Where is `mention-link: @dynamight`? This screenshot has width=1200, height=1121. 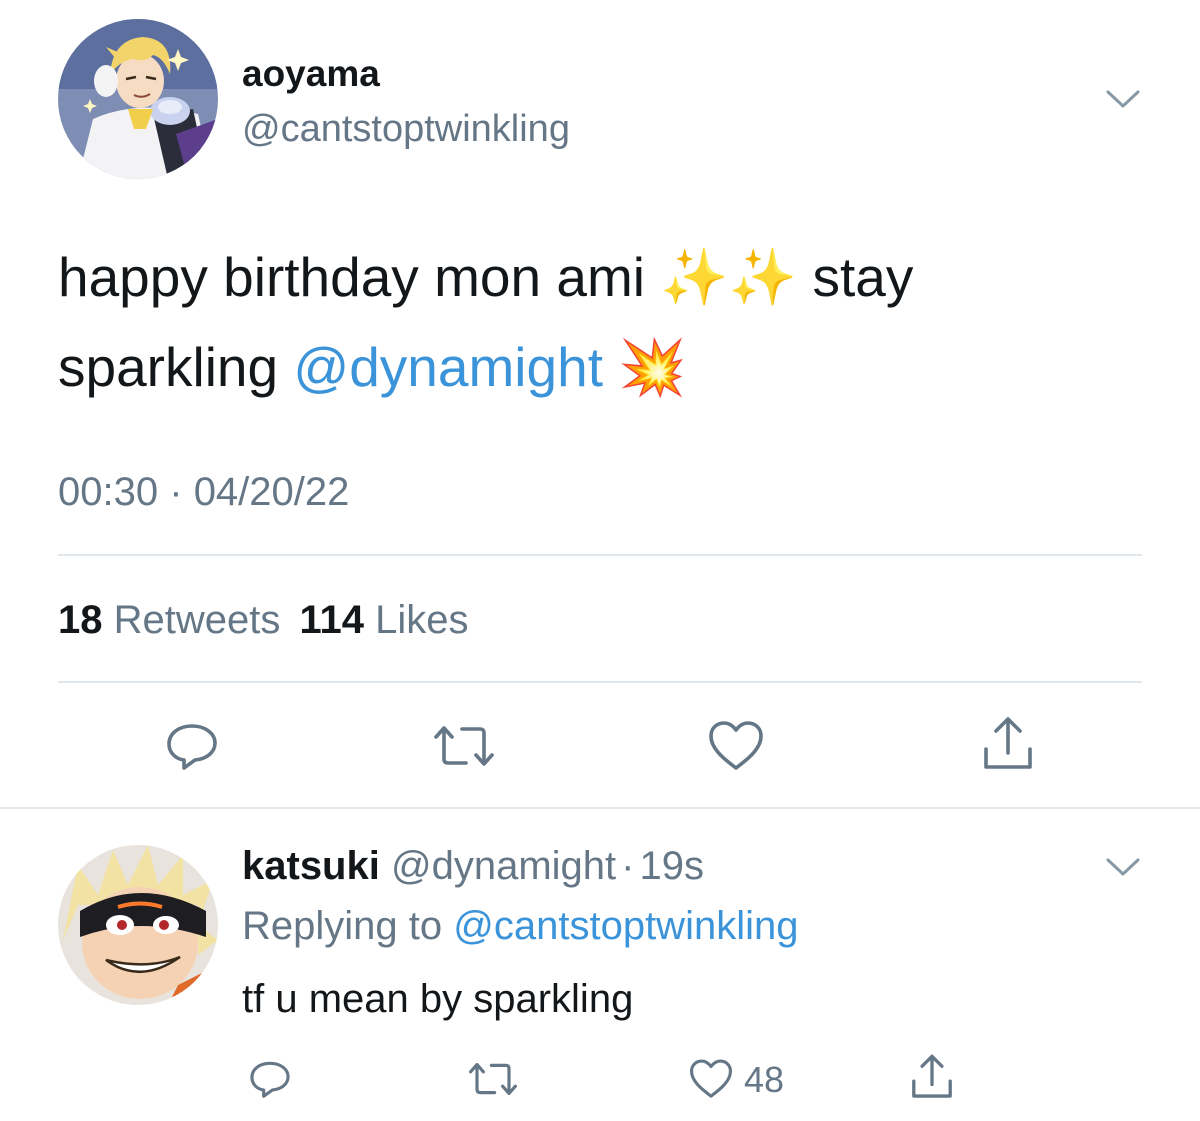
mention-link: @dynamight is located at coordinates (448, 367).